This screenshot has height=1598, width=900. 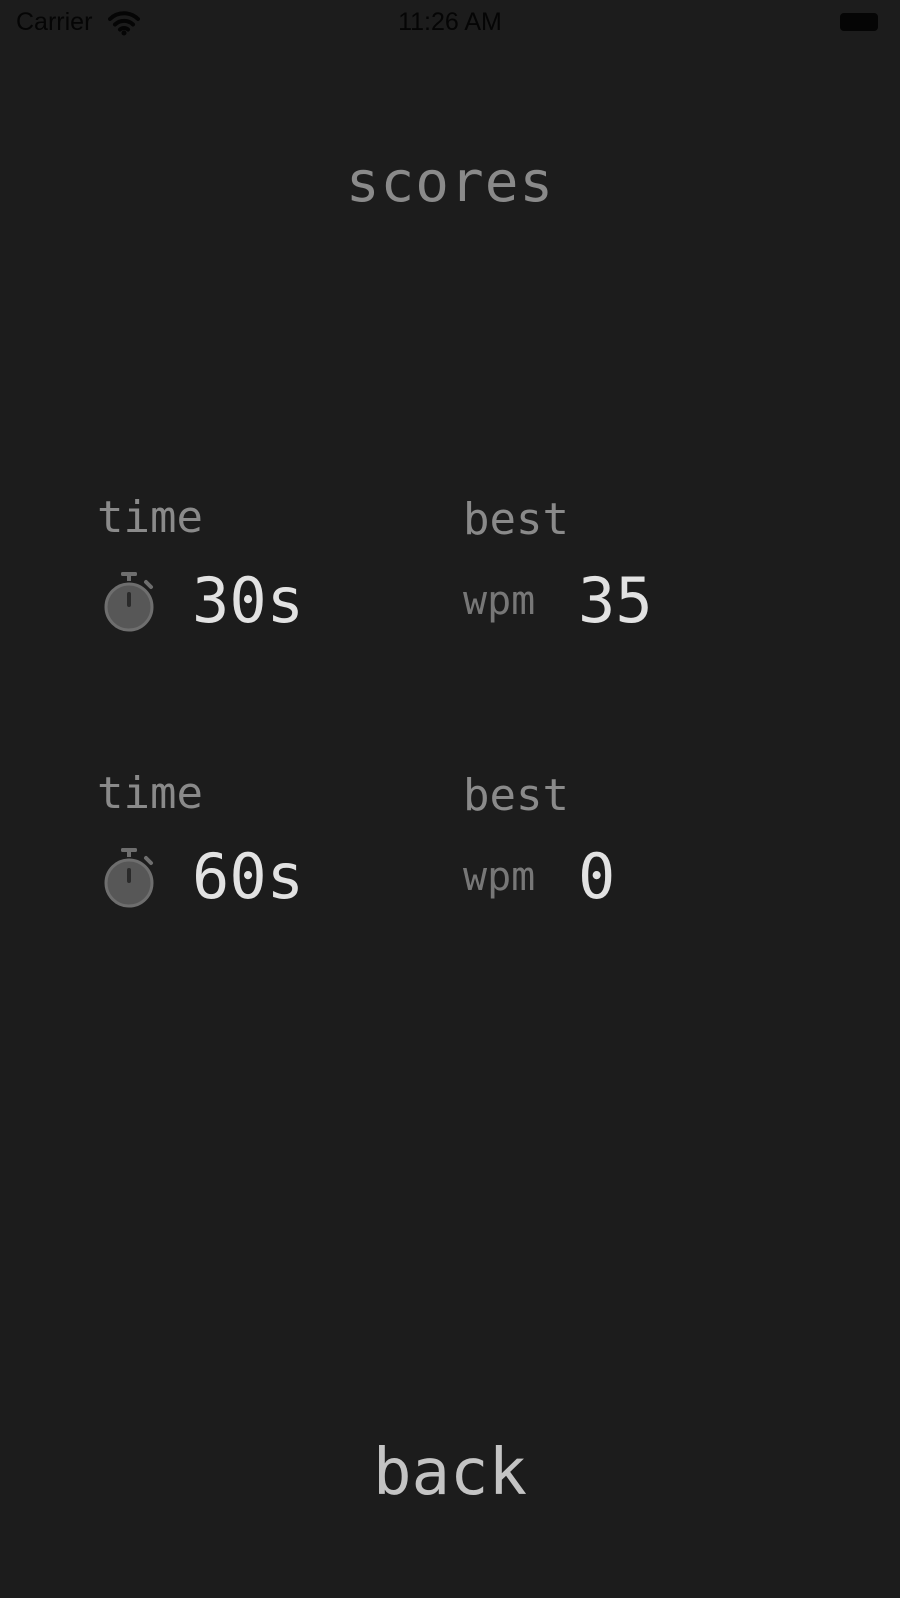 What do you see at coordinates (450, 848) in the screenshot?
I see `score-row-60s: time best 60s wpm 0` at bounding box center [450, 848].